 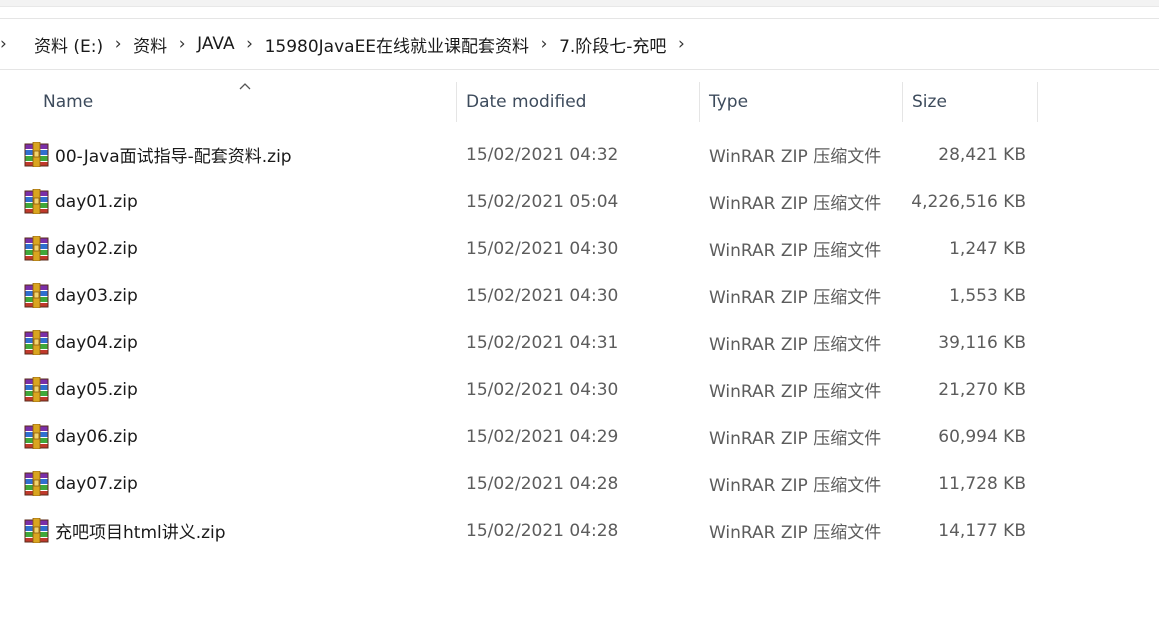 I want to click on breadcrumb-item-folder: 15980JavaEE在线就业课配套资料, so click(x=397, y=44).